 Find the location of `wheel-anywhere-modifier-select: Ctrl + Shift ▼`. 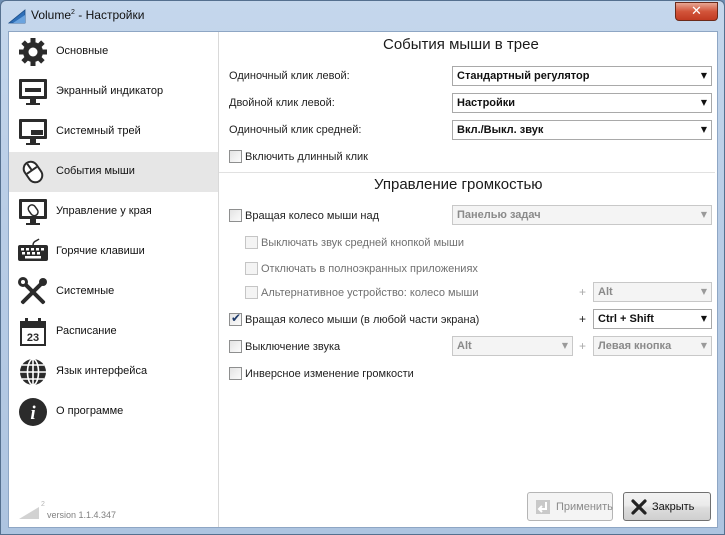

wheel-anywhere-modifier-select: Ctrl + Shift ▼ is located at coordinates (652, 319).